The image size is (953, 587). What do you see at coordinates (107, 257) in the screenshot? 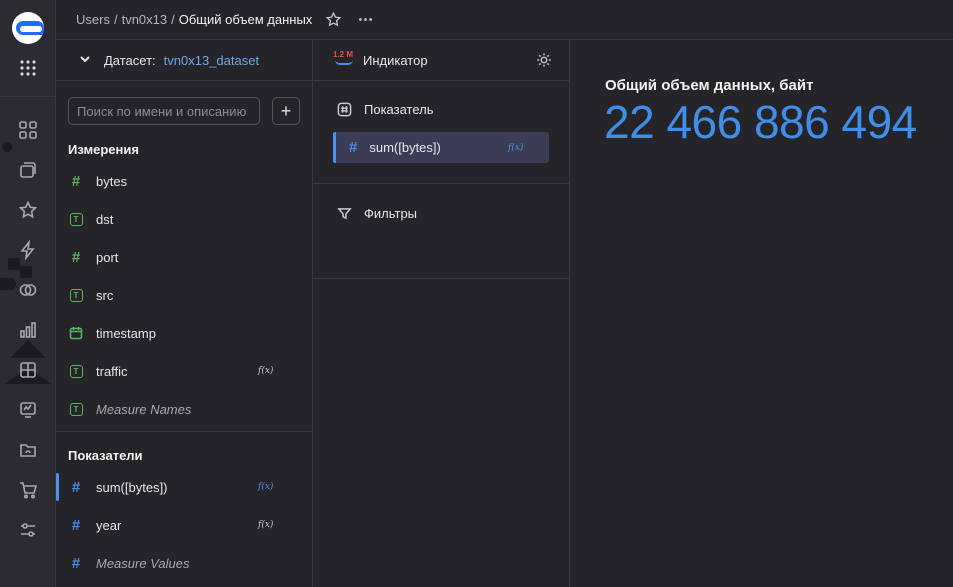
I see `field-name: port` at bounding box center [107, 257].